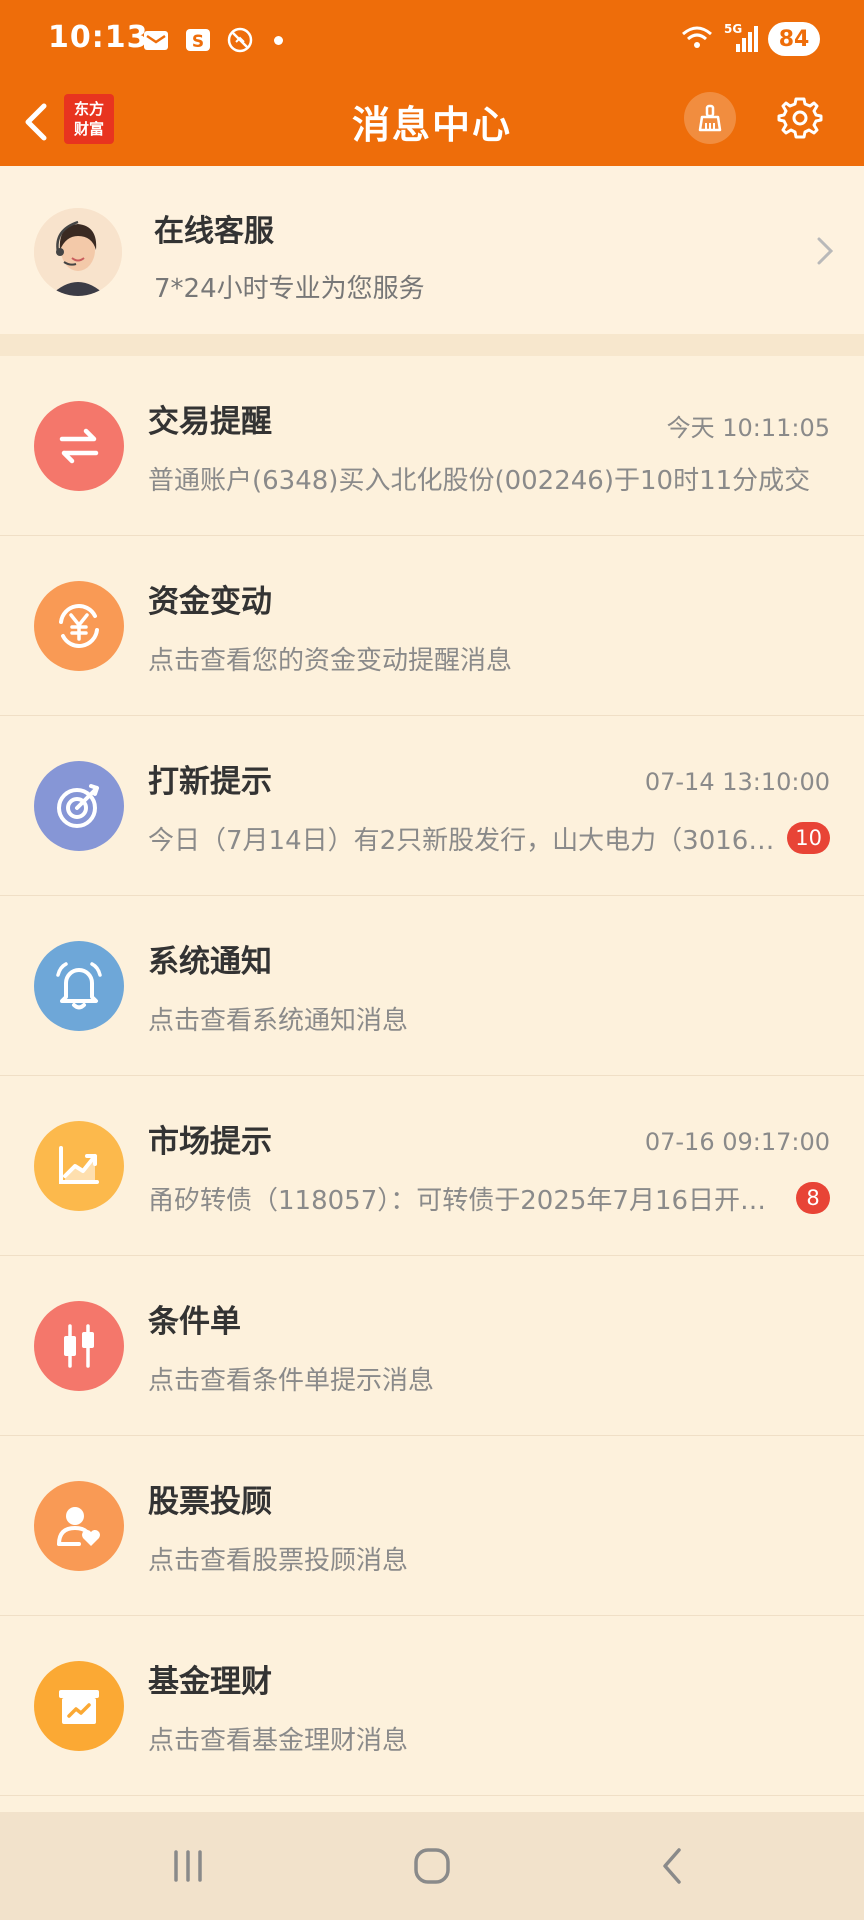 Image resolution: width=864 pixels, height=1920 pixels. Describe the element at coordinates (210, 962) in the screenshot. I see `item-title: 系统通知` at that location.